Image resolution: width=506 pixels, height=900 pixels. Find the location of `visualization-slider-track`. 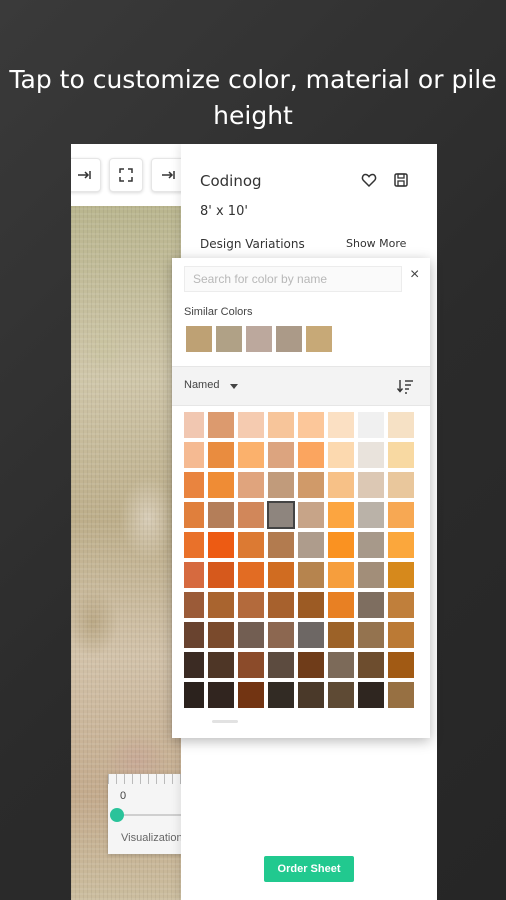

visualization-slider-track is located at coordinates (151, 815).